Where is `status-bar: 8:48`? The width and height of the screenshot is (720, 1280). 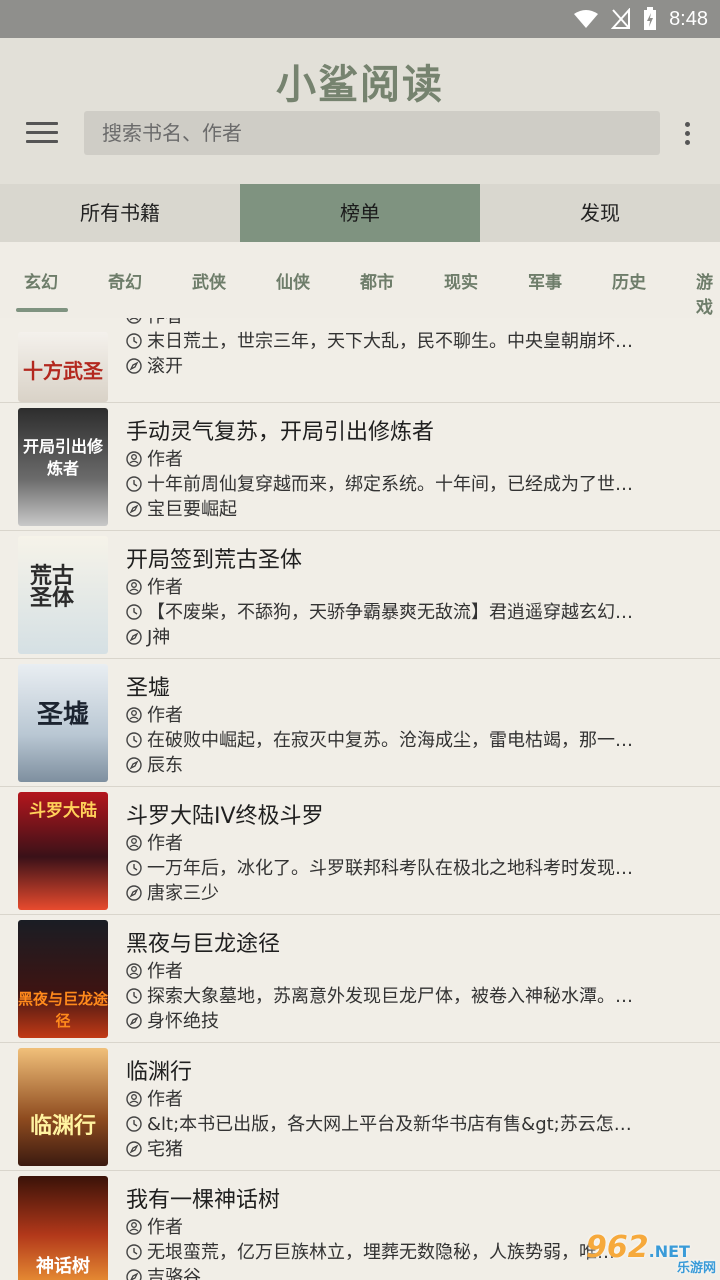 status-bar: 8:48 is located at coordinates (360, 19).